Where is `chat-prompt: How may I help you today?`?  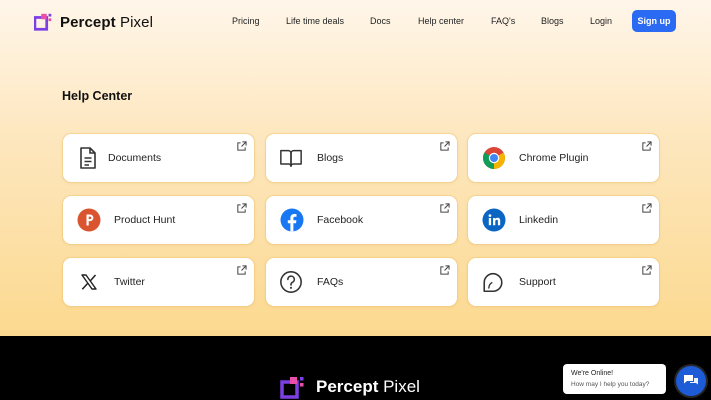
chat-prompt: How may I help you today? is located at coordinates (610, 384).